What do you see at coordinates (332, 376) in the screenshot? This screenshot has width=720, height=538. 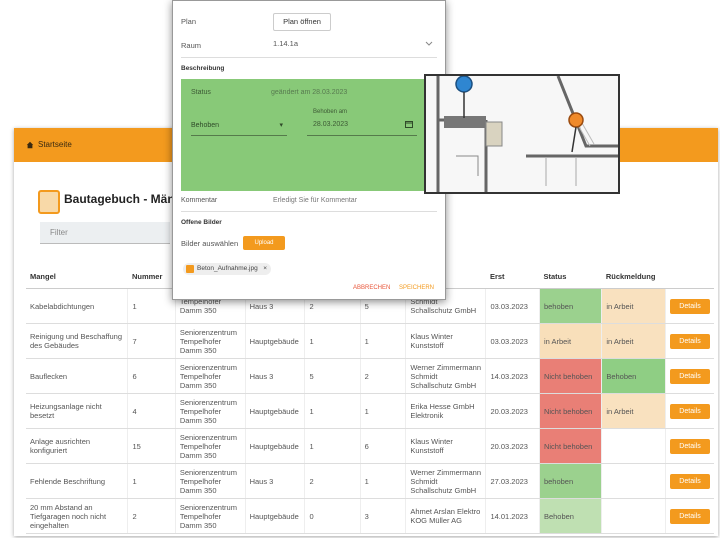 I see `cell-c1: 5` at bounding box center [332, 376].